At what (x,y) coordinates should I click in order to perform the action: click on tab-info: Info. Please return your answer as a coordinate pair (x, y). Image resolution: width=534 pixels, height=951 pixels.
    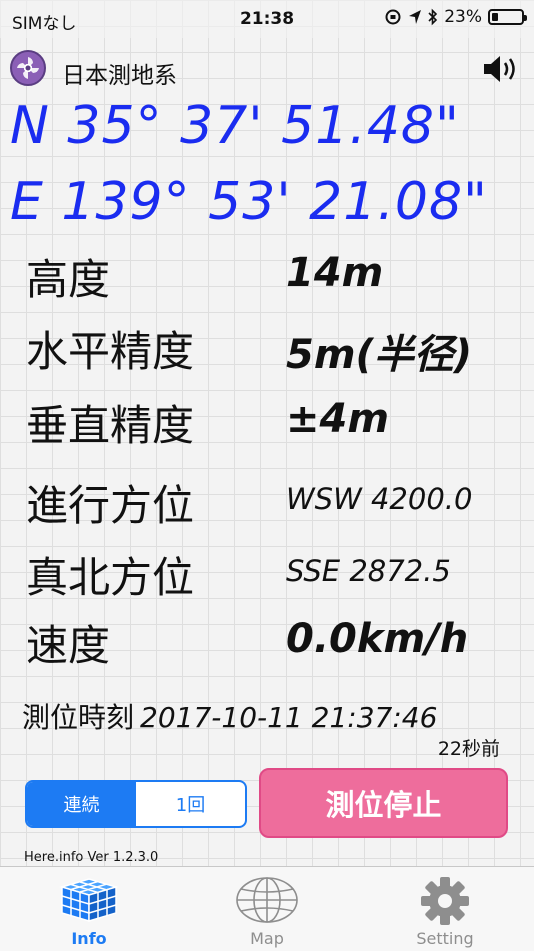
    Looking at the image, I should click on (89, 909).